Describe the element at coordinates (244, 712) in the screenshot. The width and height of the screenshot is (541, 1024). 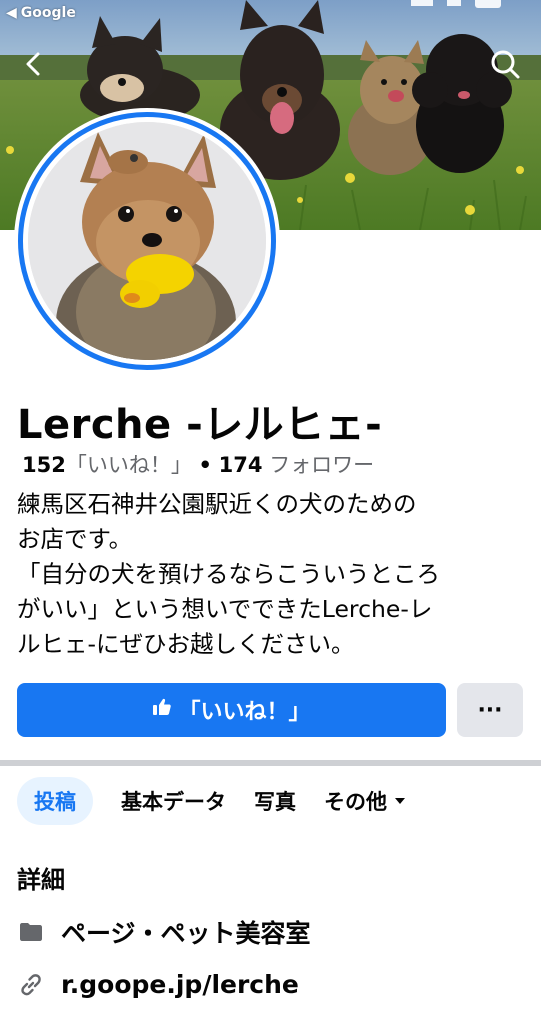
I see `like-button-label: 「いいね！」` at that location.